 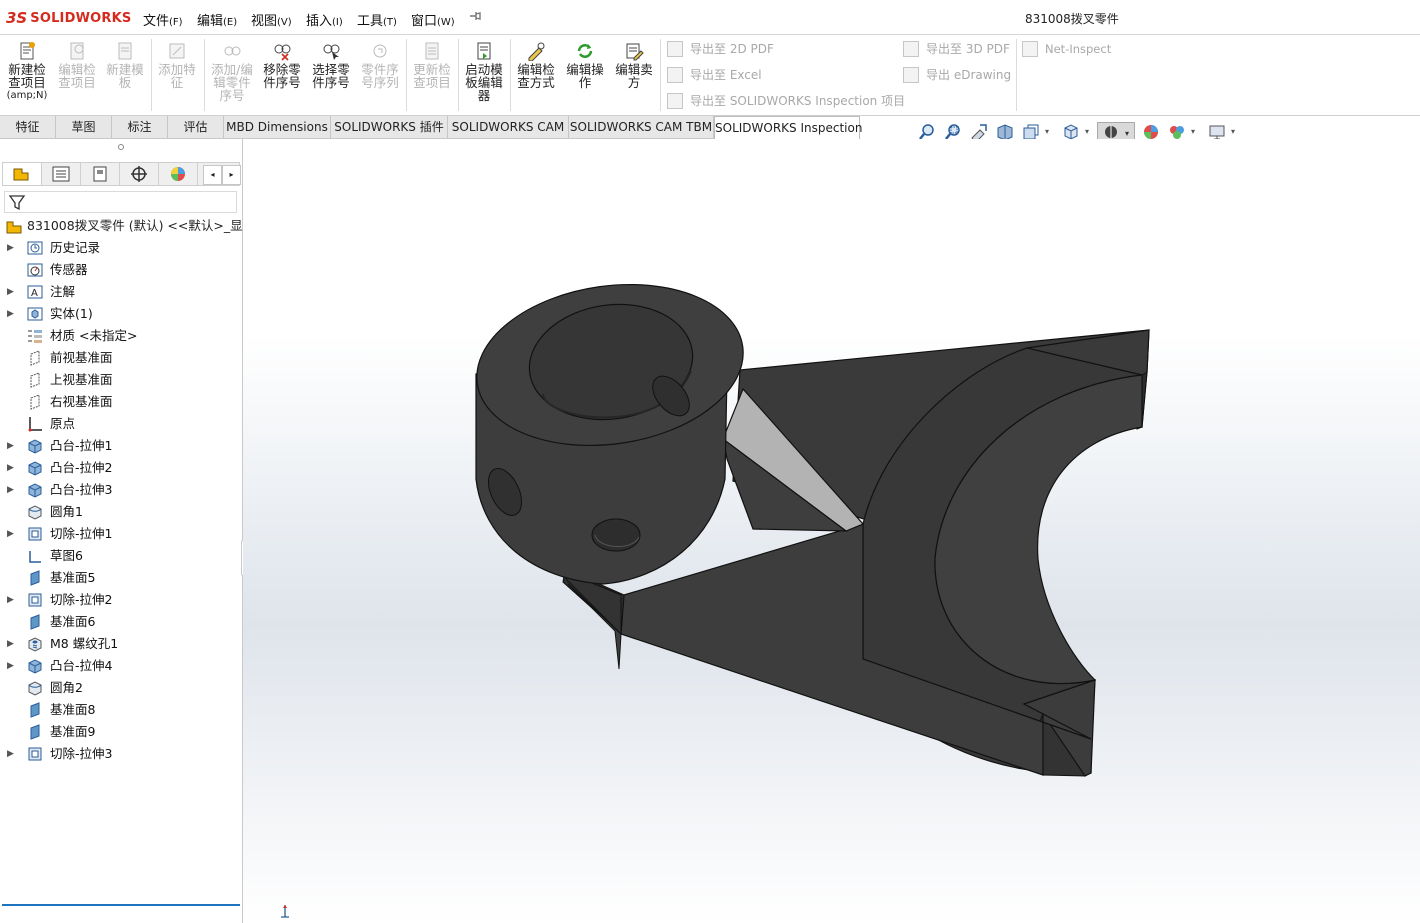 I want to click on net-inspect-button: Net-Inspect, so click(x=1066, y=49).